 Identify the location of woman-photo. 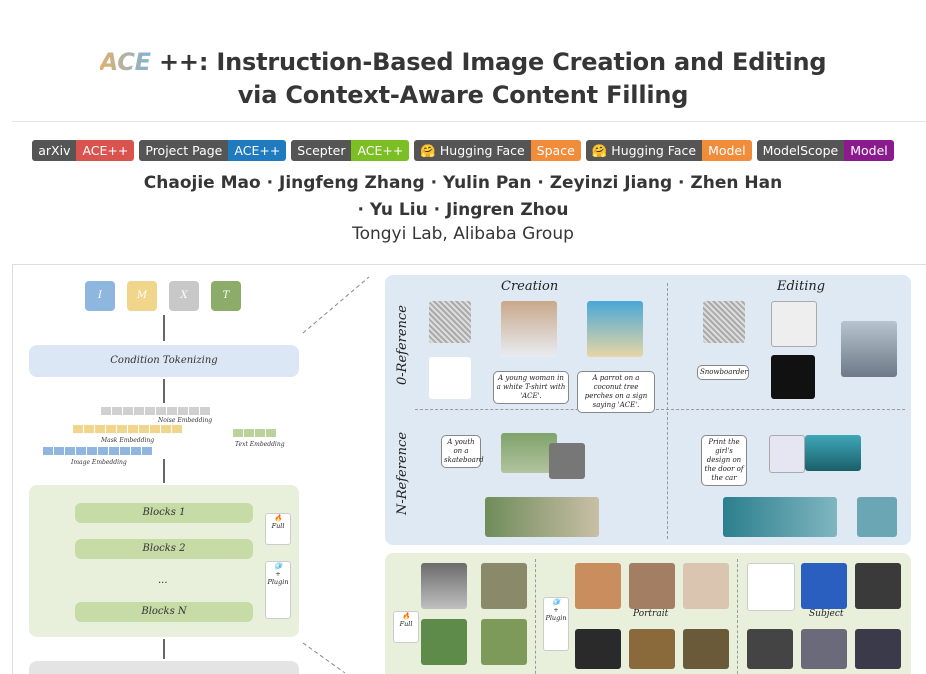
(529, 329).